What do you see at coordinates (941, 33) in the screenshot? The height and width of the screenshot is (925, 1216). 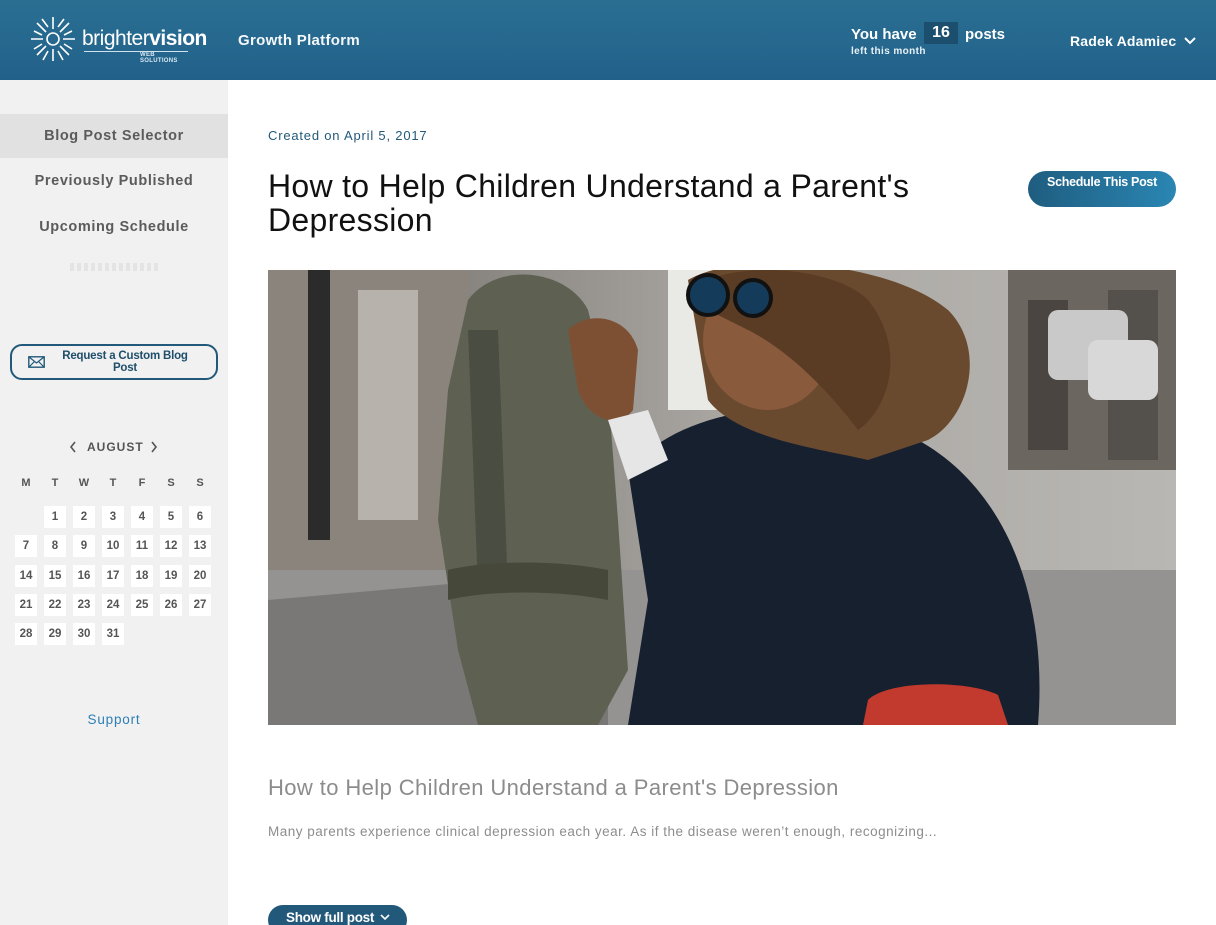 I see `posts-count-badge: 16` at bounding box center [941, 33].